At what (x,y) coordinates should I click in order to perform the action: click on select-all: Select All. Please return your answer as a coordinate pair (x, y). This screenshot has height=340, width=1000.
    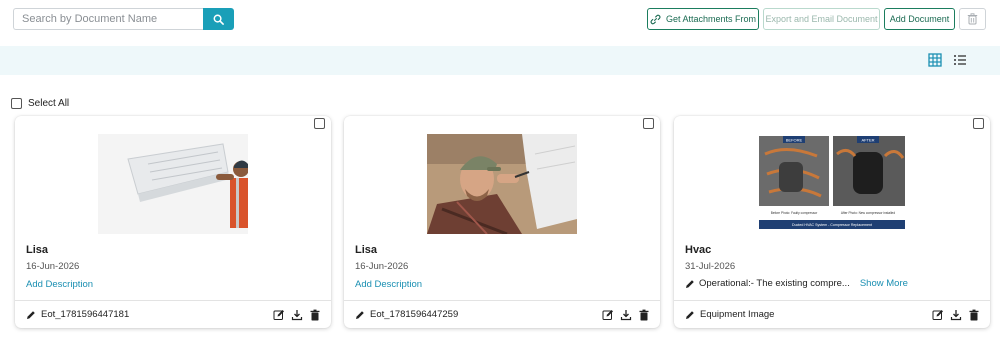
    Looking at the image, I should click on (40, 103).